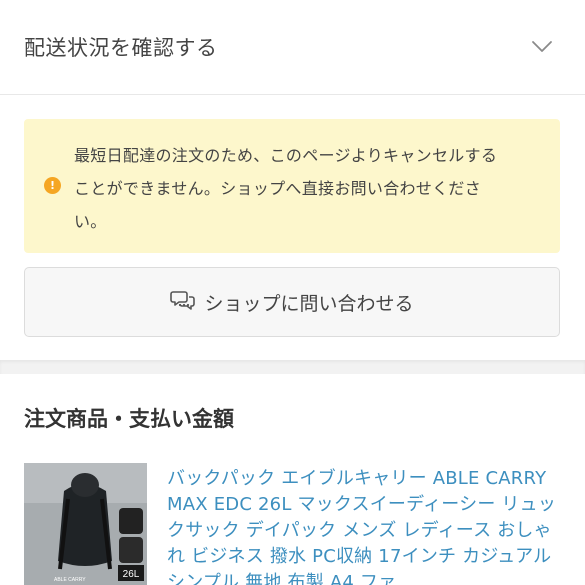 The image size is (585, 585). I want to click on notice-line-3: い。, so click(90, 221).